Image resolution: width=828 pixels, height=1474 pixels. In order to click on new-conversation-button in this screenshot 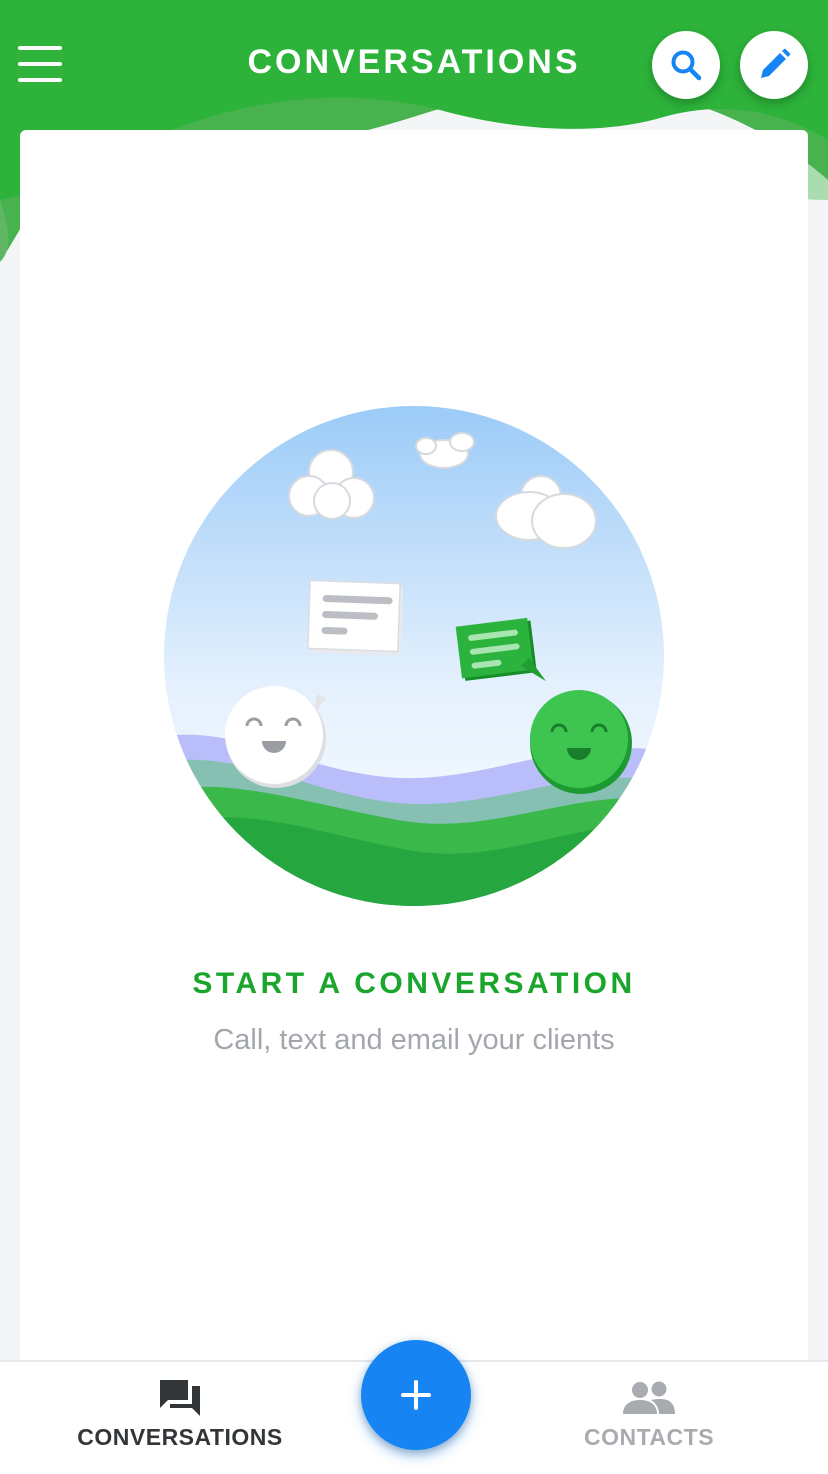, I will do `click(416, 1395)`.